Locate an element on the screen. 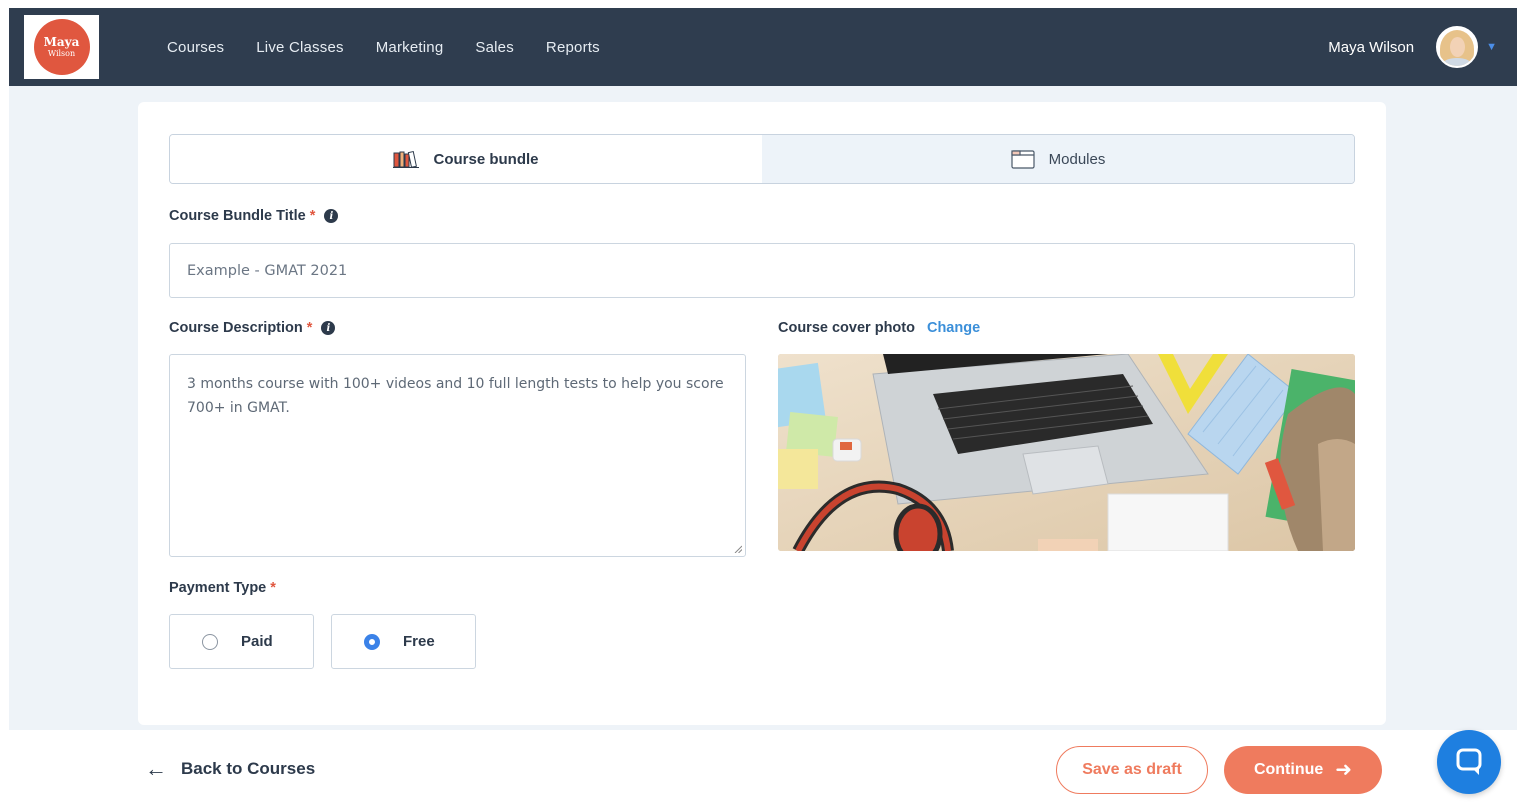  payment-type-label-text: Payment Type is located at coordinates (218, 588).